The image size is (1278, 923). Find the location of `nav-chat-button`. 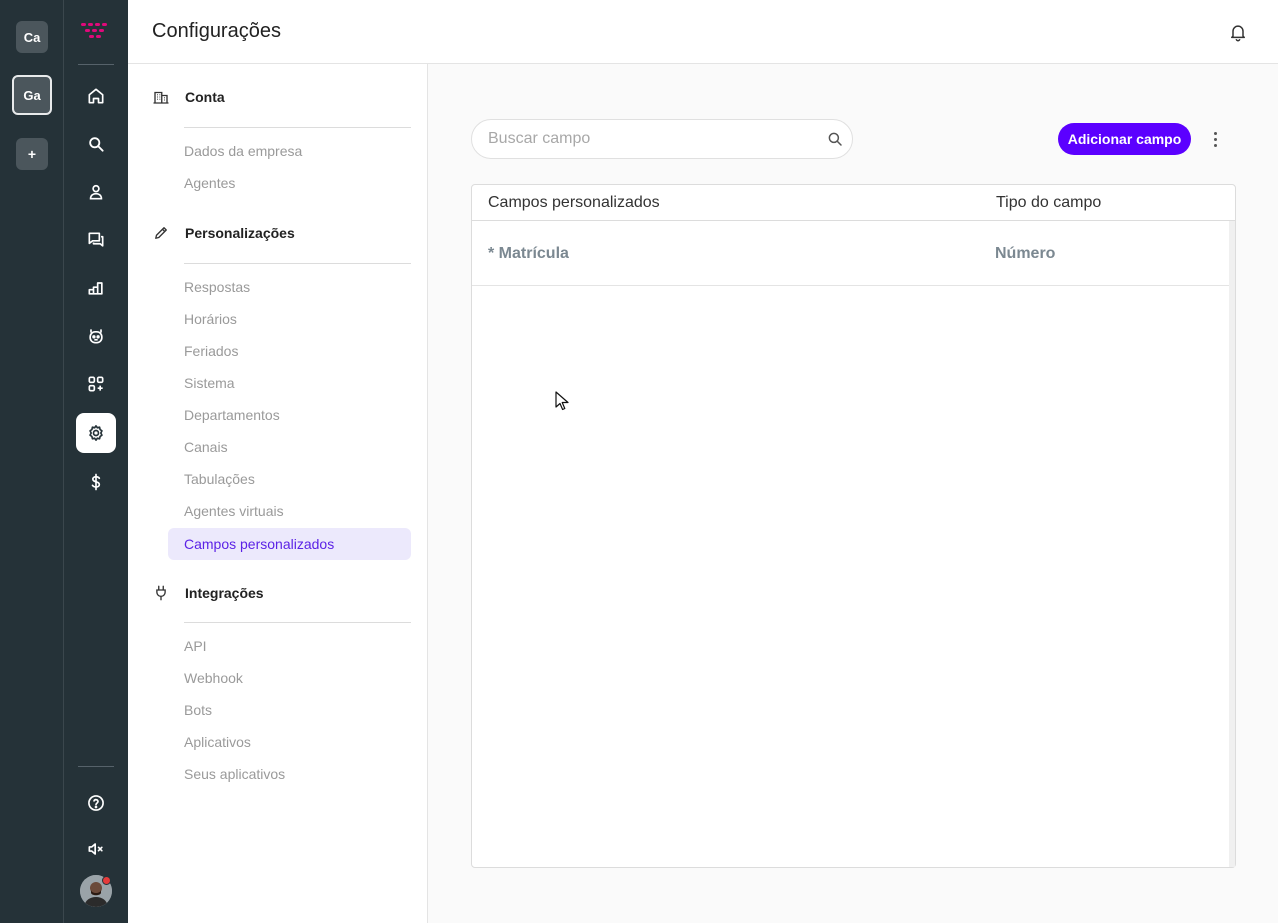

nav-chat-button is located at coordinates (96, 240).